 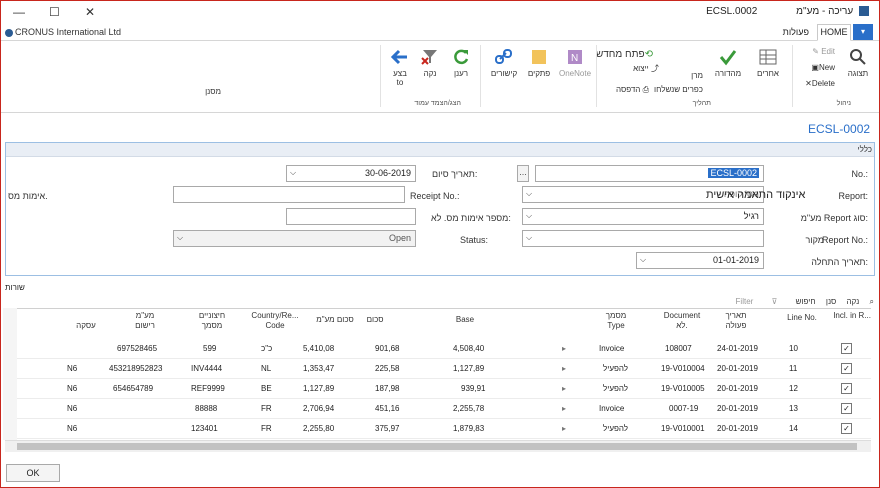 I want to click on onenote-button: N OneNote, so click(x=575, y=62).